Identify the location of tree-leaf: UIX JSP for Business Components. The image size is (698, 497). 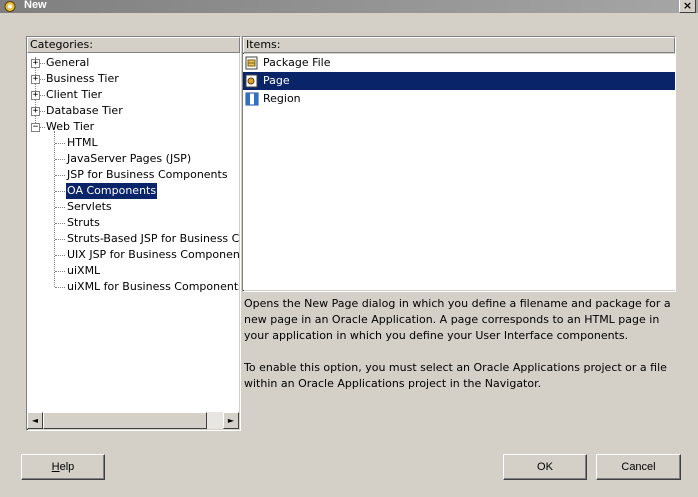
(152, 255).